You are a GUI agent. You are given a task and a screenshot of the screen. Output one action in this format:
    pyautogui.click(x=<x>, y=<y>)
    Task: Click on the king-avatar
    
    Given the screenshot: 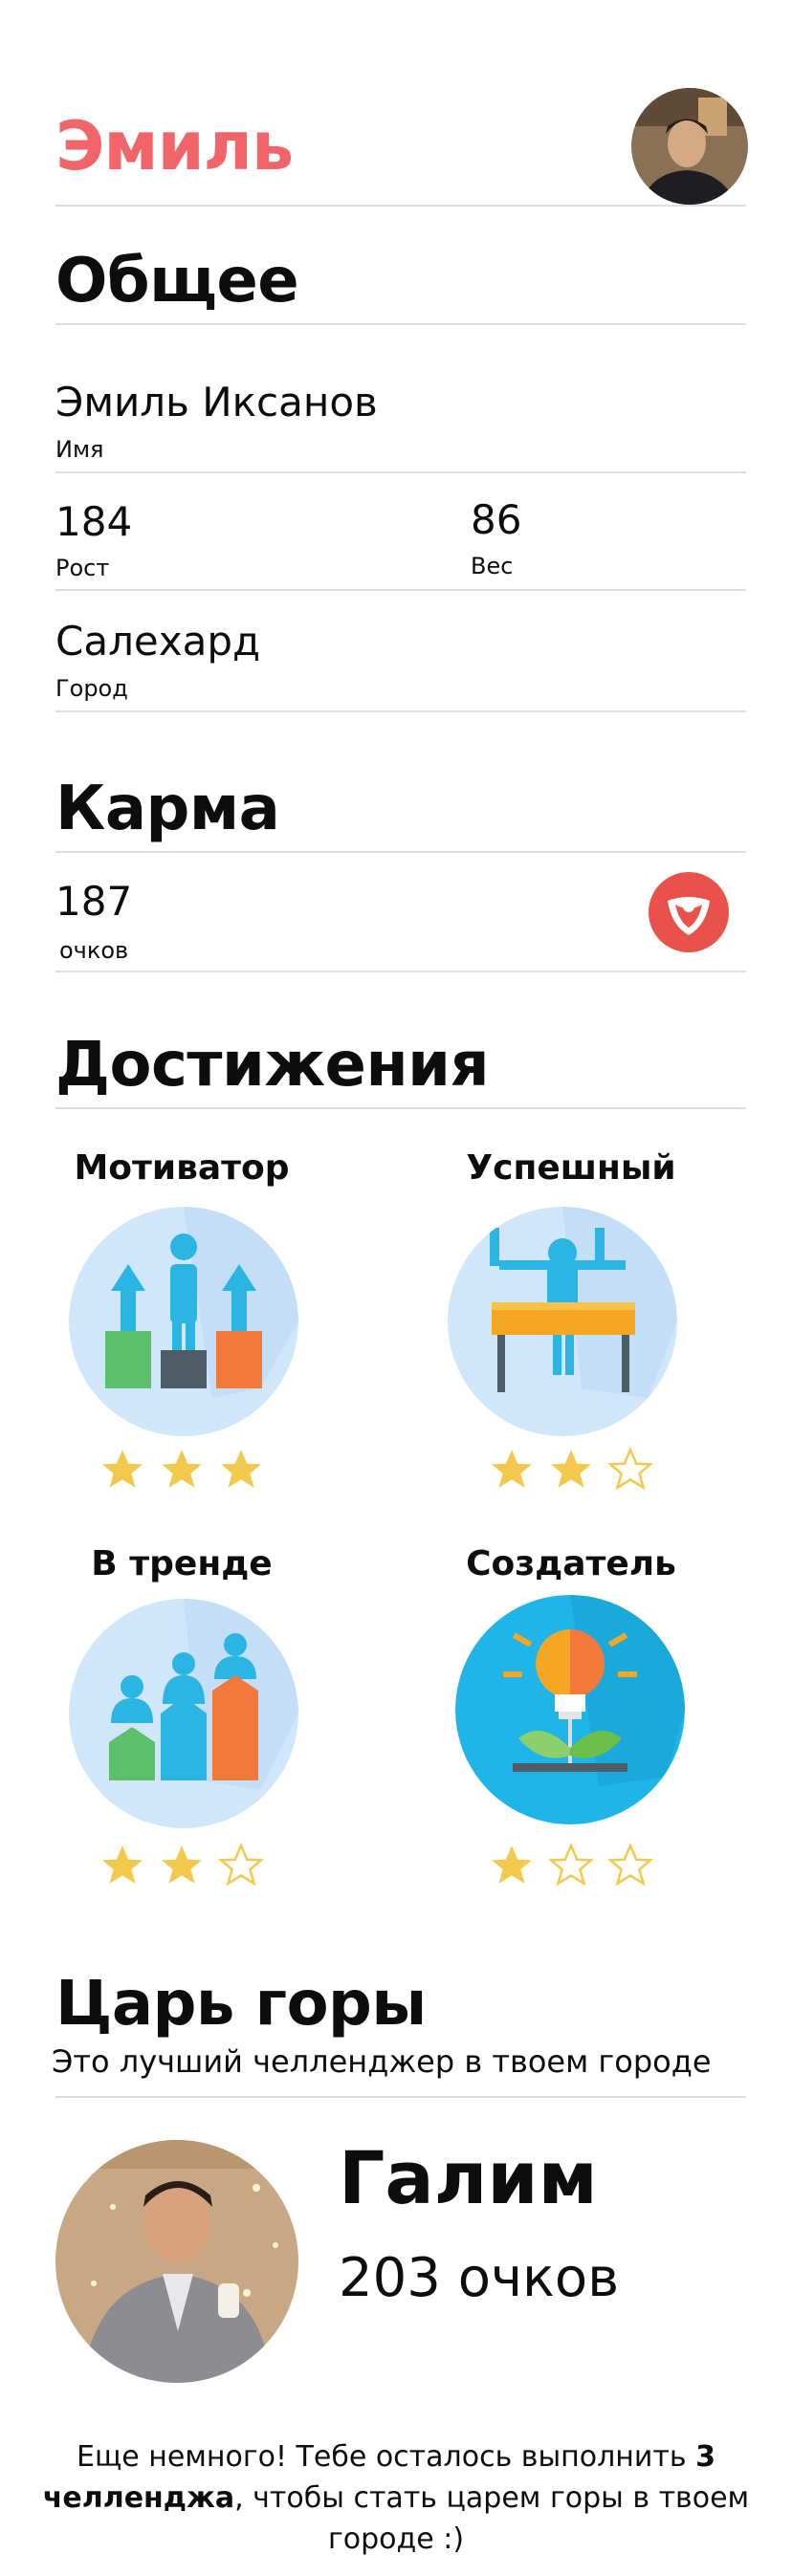 What is the action you would take?
    pyautogui.click(x=176, y=2261)
    